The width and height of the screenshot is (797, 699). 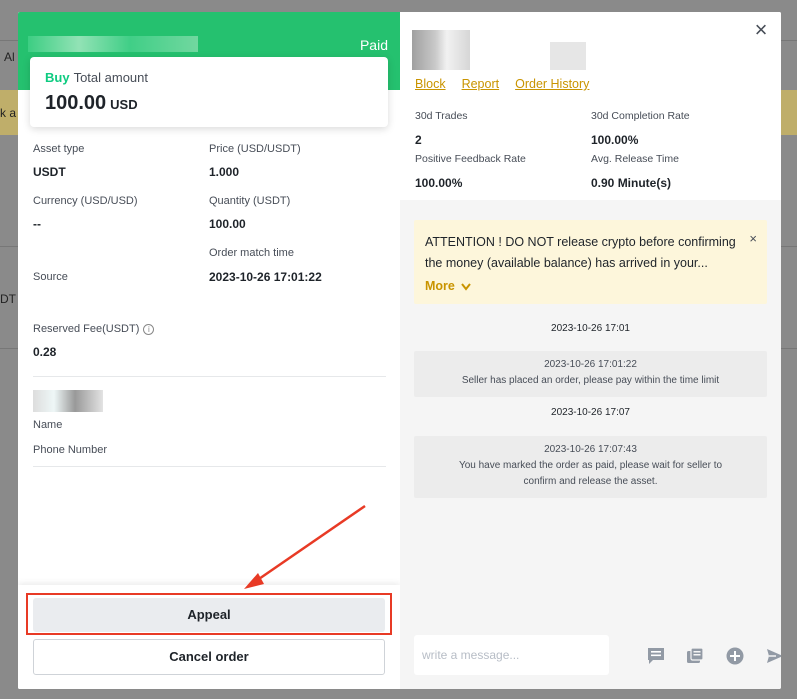 What do you see at coordinates (209, 92) in the screenshot?
I see `total-amount-card: Buy Total amount 100.00 USD` at bounding box center [209, 92].